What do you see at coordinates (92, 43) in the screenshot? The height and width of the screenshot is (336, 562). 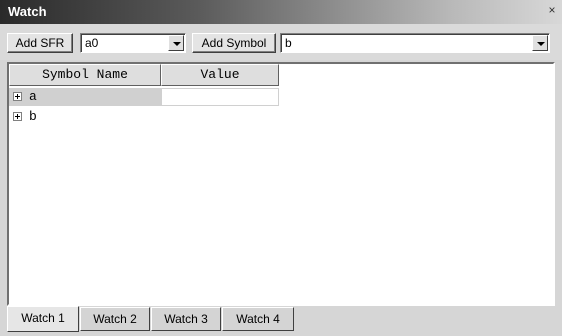 I see `sfr-combo-value: a0` at bounding box center [92, 43].